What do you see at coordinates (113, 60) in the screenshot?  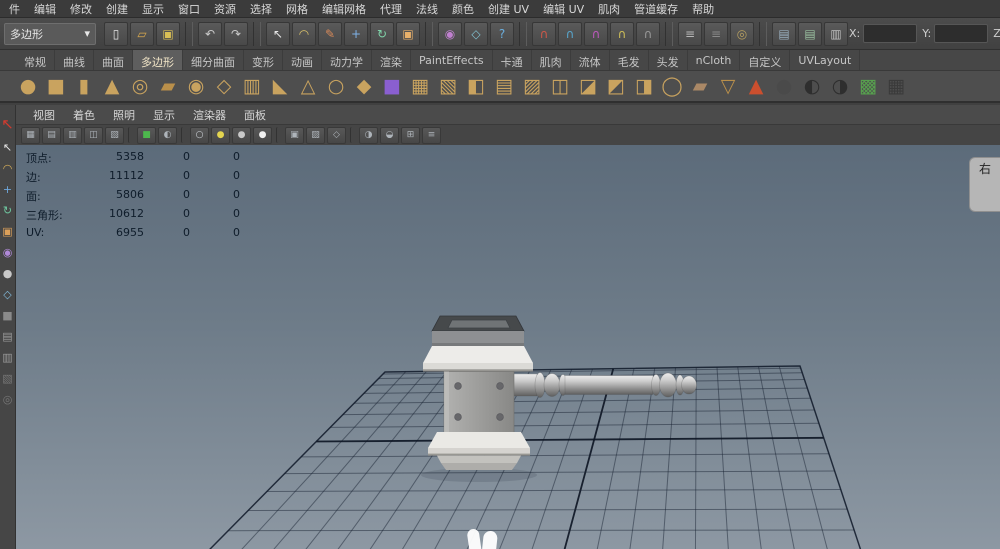 I see `shelf-tab: 曲面` at bounding box center [113, 60].